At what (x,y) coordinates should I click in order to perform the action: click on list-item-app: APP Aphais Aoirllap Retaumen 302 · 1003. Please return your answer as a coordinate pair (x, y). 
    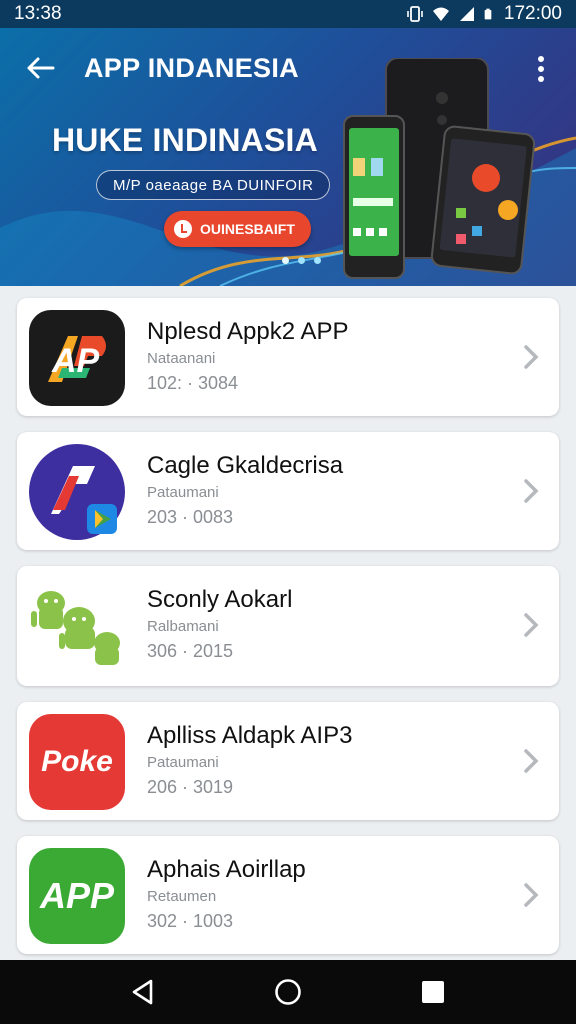
    Looking at the image, I should click on (288, 895).